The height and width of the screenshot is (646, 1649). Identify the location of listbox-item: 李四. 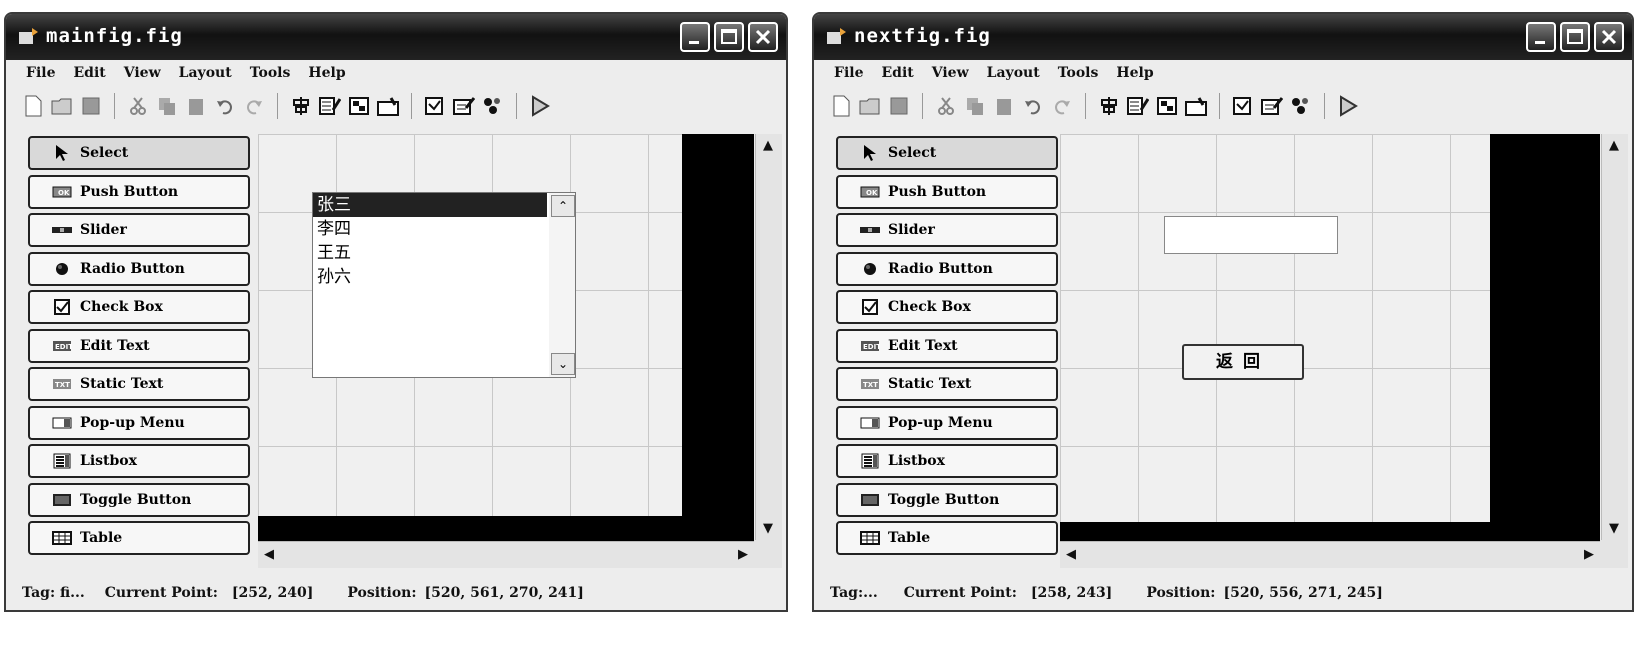
(430, 229).